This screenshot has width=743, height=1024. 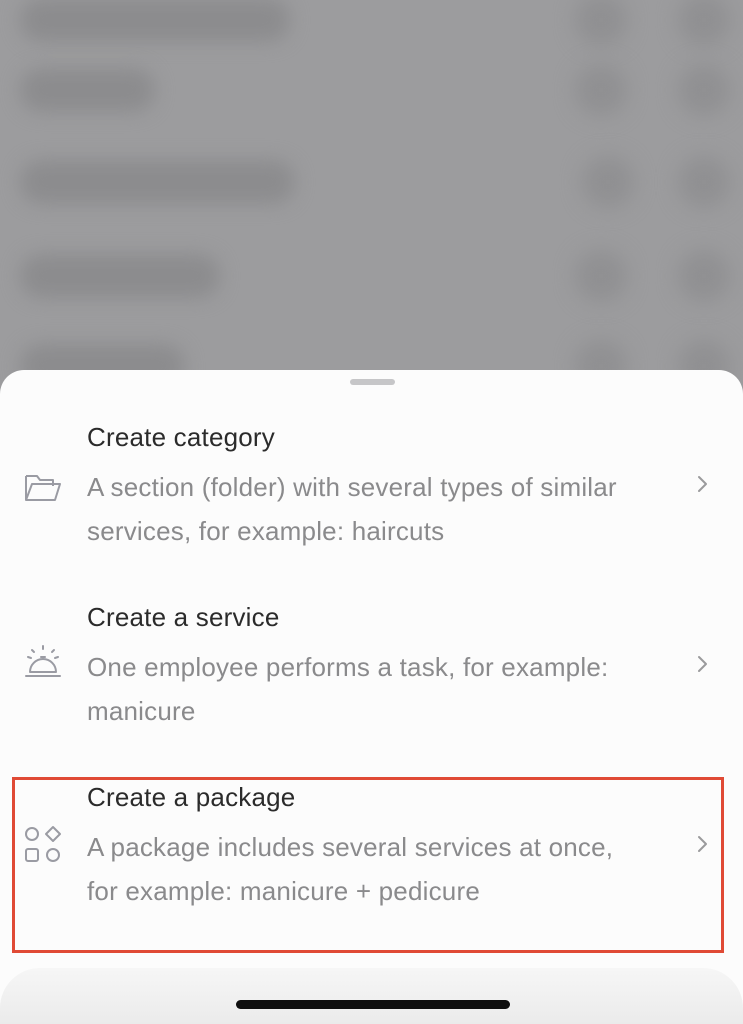 What do you see at coordinates (372, 382) in the screenshot?
I see `sheet-grabber-handle` at bounding box center [372, 382].